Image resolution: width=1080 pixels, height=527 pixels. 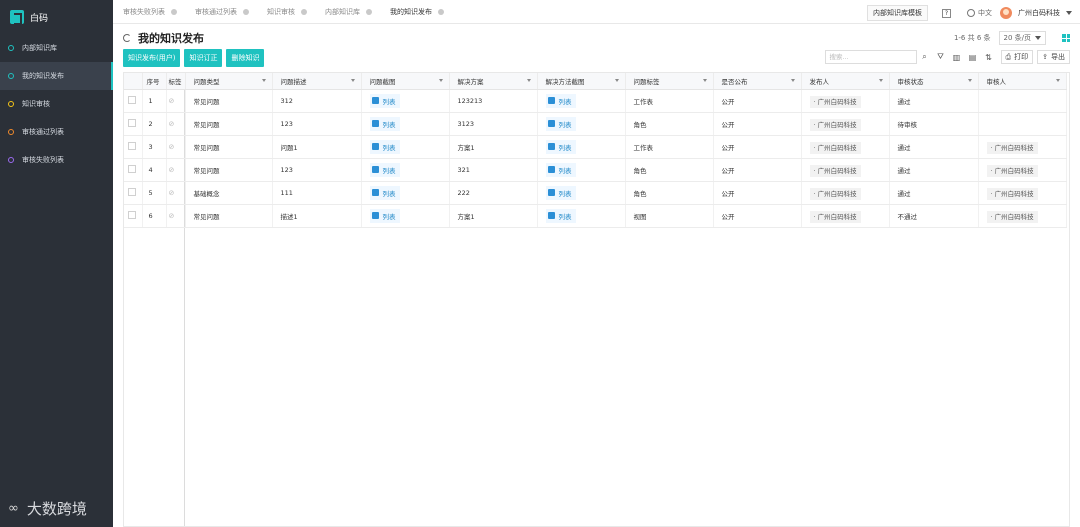 What do you see at coordinates (669, 147) in the screenshot?
I see `cell-label: 工作表` at bounding box center [669, 147].